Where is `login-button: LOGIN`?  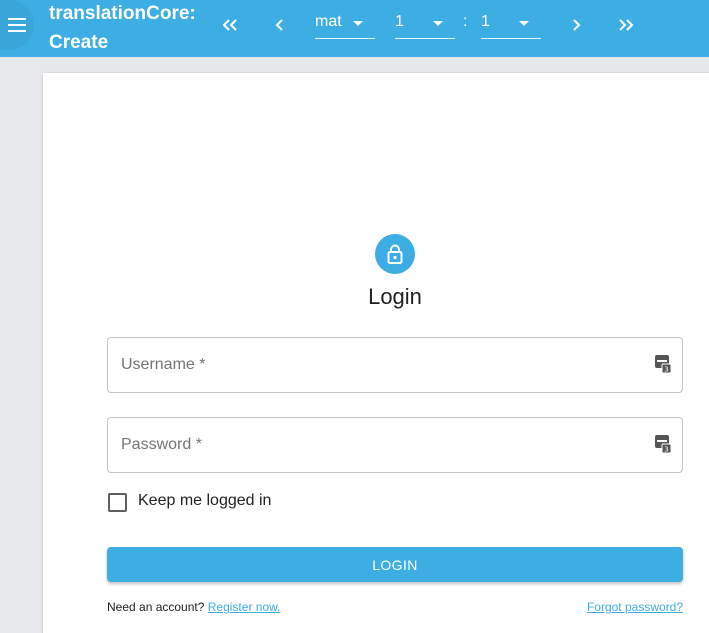 login-button: LOGIN is located at coordinates (395, 564).